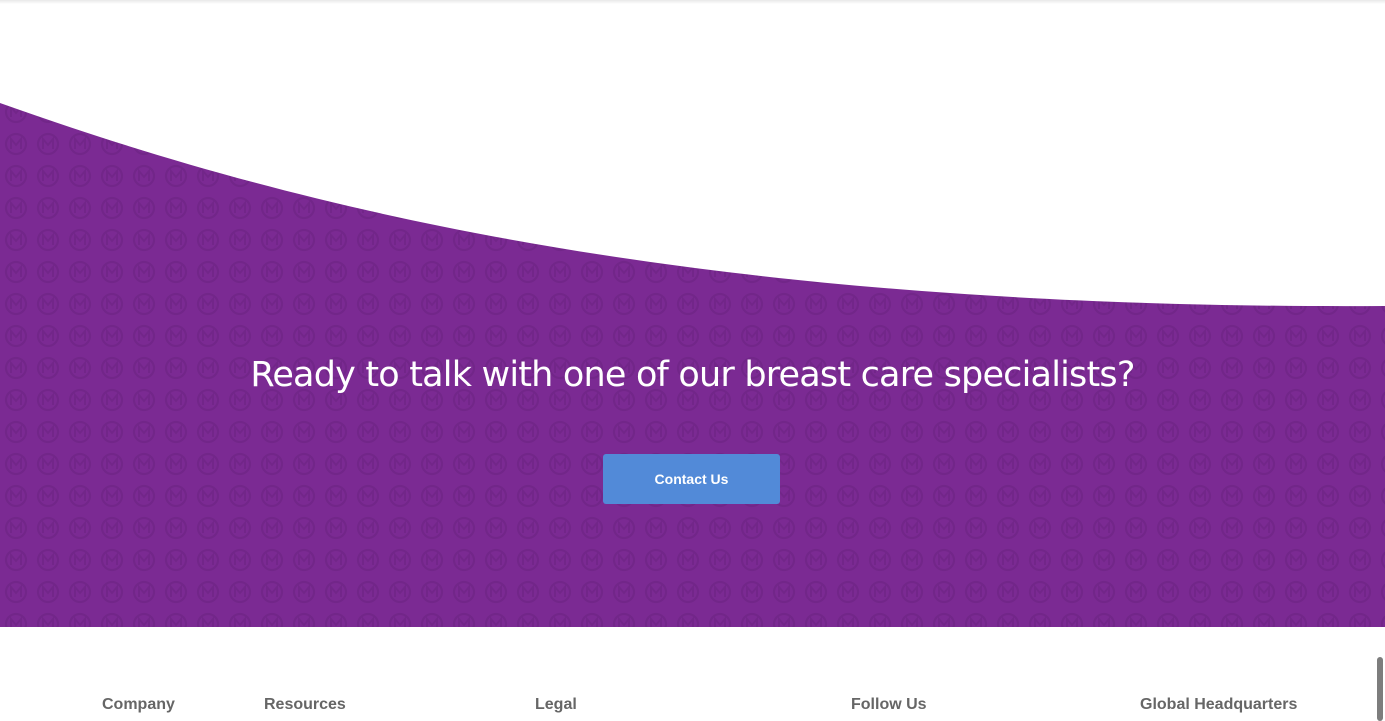  Describe the element at coordinates (1380, 689) in the screenshot. I see `scrollbar-thumb` at that location.